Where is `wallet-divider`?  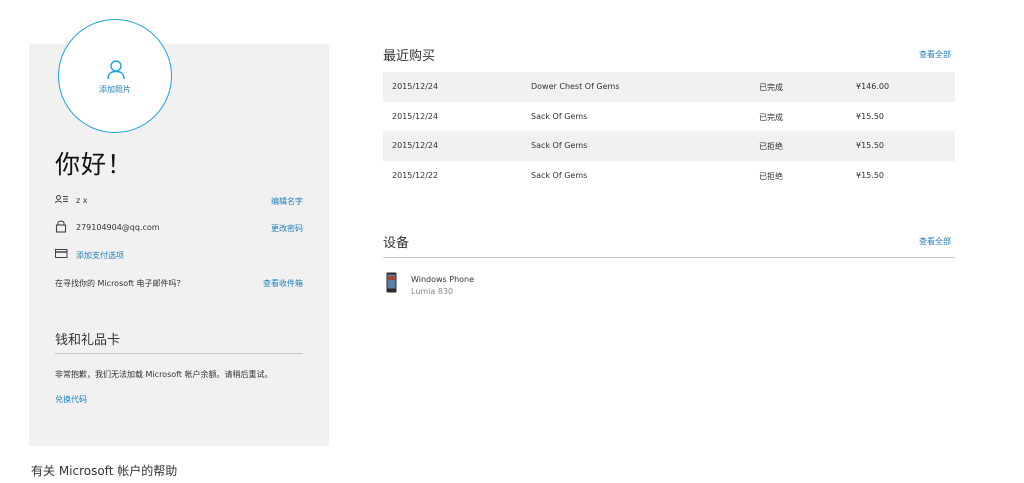 wallet-divider is located at coordinates (179, 353).